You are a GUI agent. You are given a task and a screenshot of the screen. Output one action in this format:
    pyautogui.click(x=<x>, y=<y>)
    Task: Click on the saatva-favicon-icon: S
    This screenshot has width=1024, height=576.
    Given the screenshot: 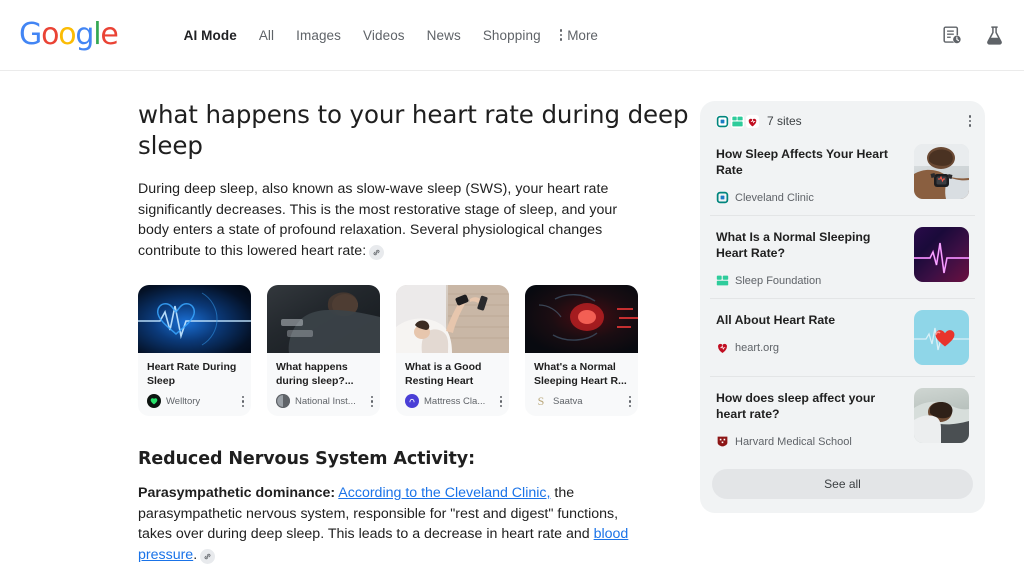 What is the action you would take?
    pyautogui.click(x=541, y=401)
    